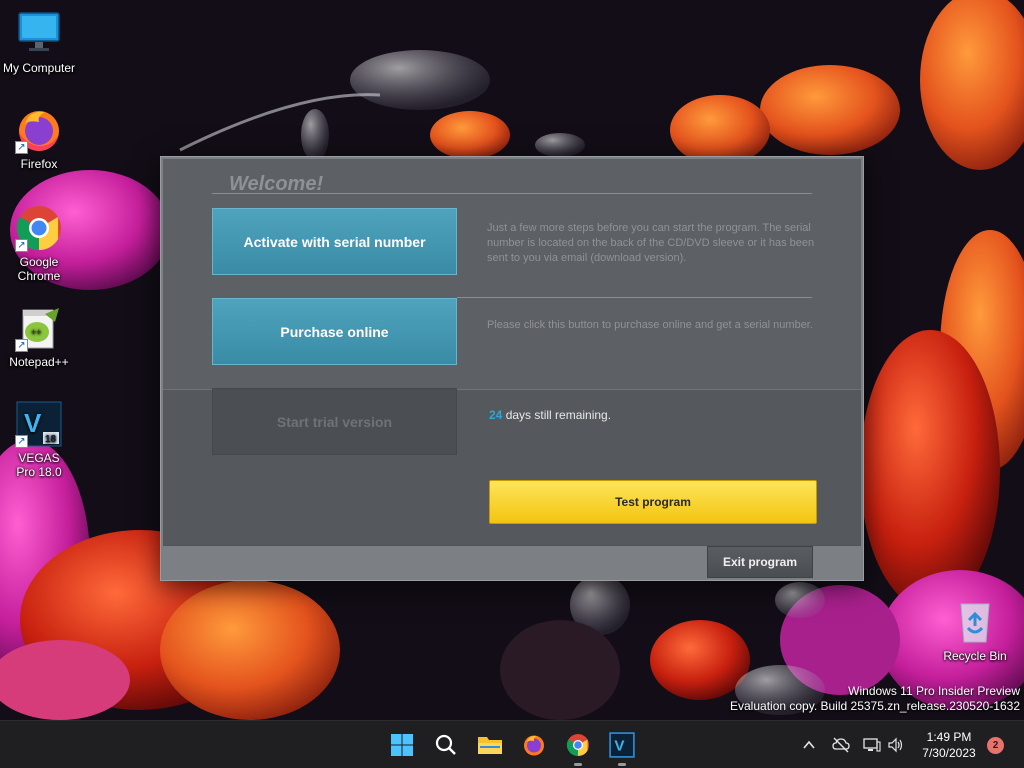 The height and width of the screenshot is (768, 1024). What do you see at coordinates (39, 362) in the screenshot?
I see `desktop-icon-label: Notepad++` at bounding box center [39, 362].